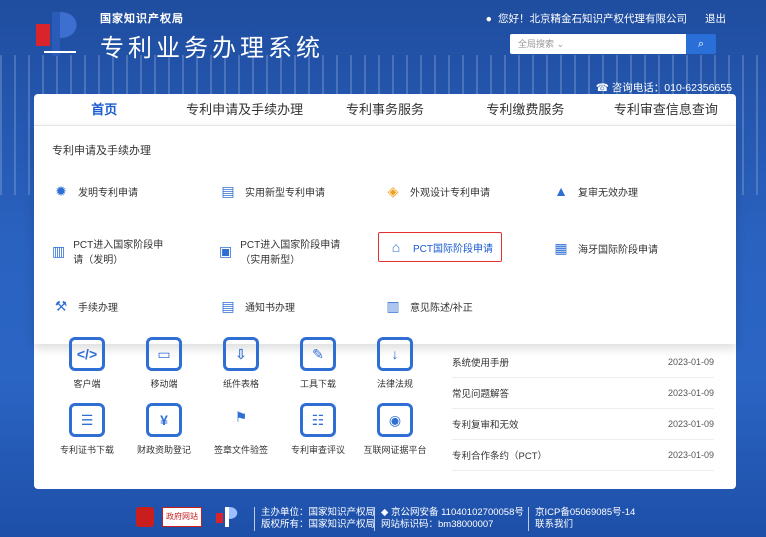  Describe the element at coordinates (284, 251) in the screenshot. I see `menu-item-pct-national-utility: ▣ PCT进入国家阶段申请（实用新型）` at that location.